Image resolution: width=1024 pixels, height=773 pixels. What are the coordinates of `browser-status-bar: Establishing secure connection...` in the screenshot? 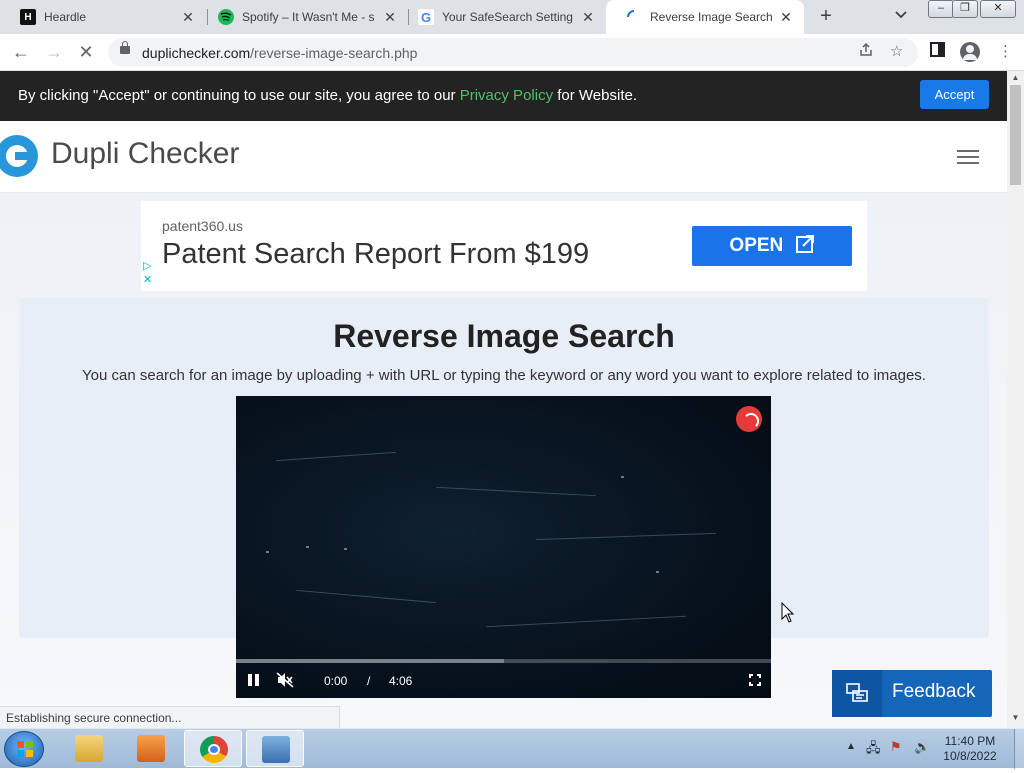 It's located at (170, 717).